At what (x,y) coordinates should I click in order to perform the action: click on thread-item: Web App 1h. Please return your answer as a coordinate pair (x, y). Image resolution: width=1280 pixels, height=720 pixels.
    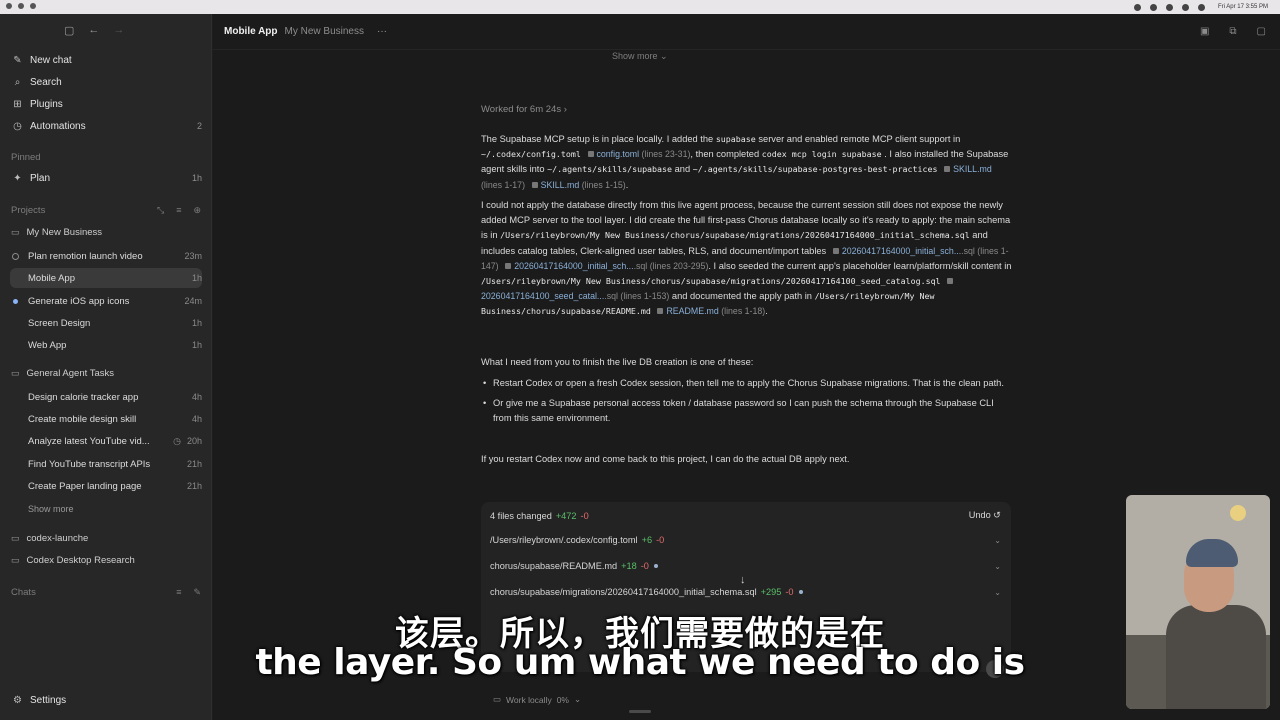
    Looking at the image, I should click on (115, 345).